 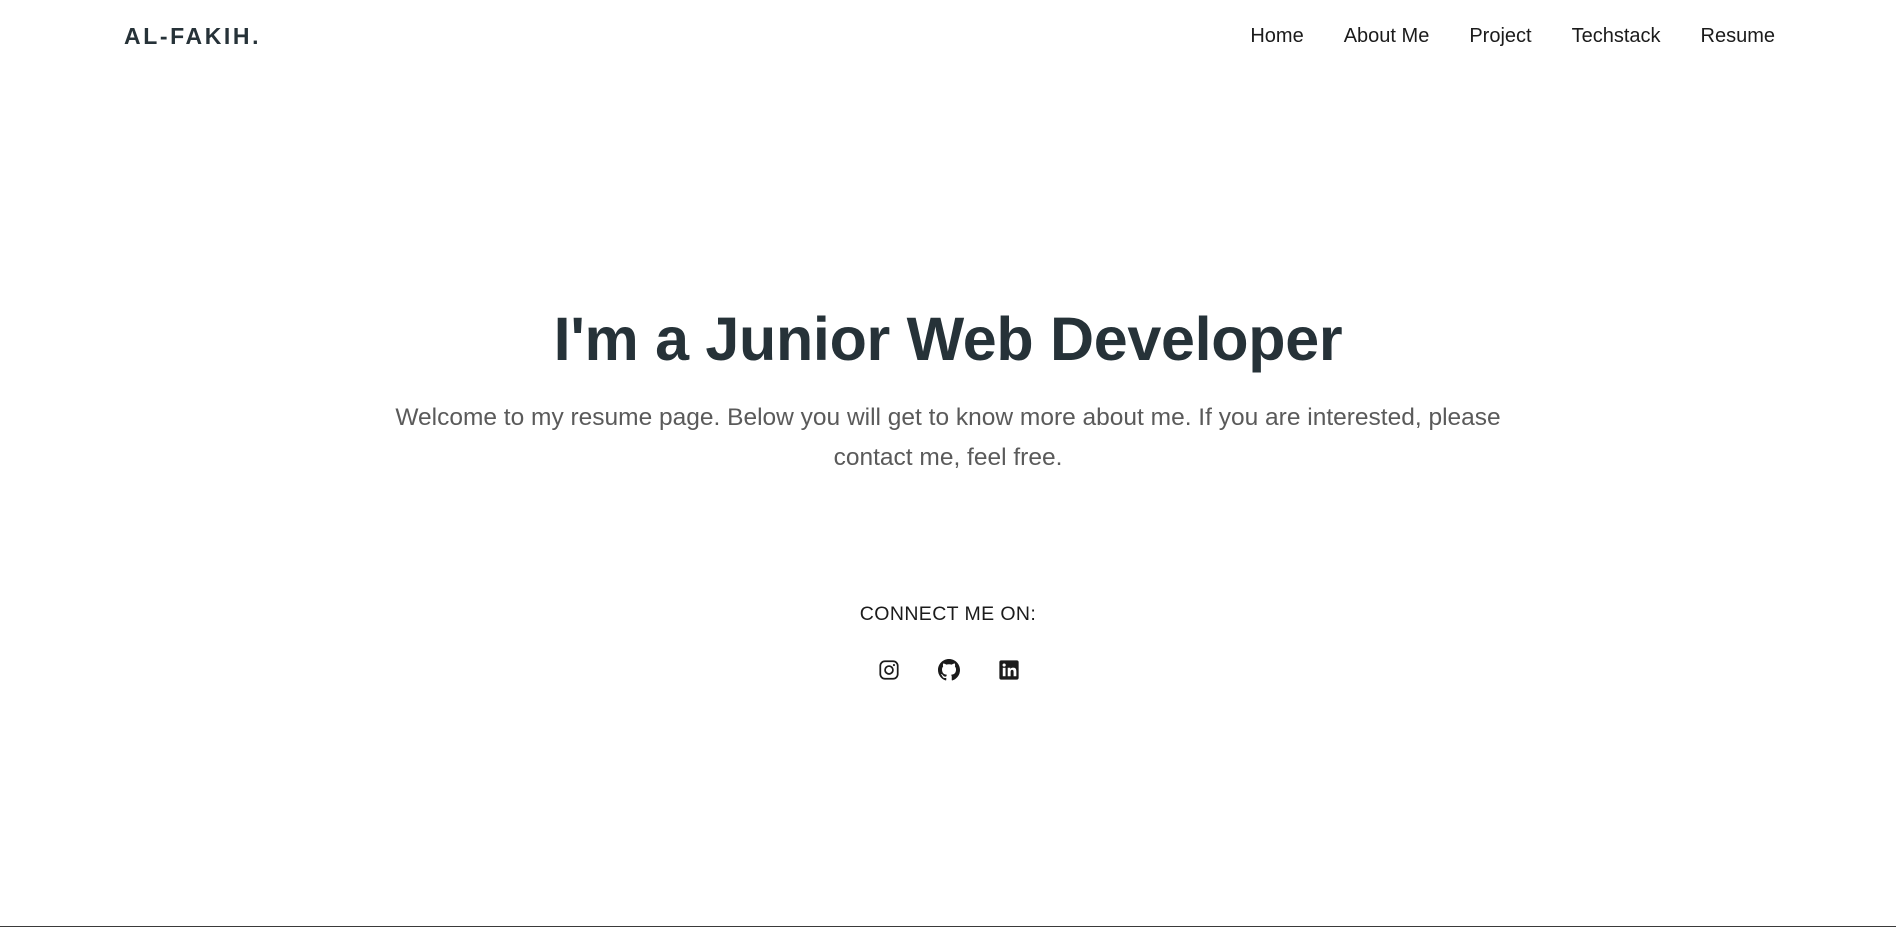 I want to click on nav-link-techstack: Techstack, so click(x=1616, y=36).